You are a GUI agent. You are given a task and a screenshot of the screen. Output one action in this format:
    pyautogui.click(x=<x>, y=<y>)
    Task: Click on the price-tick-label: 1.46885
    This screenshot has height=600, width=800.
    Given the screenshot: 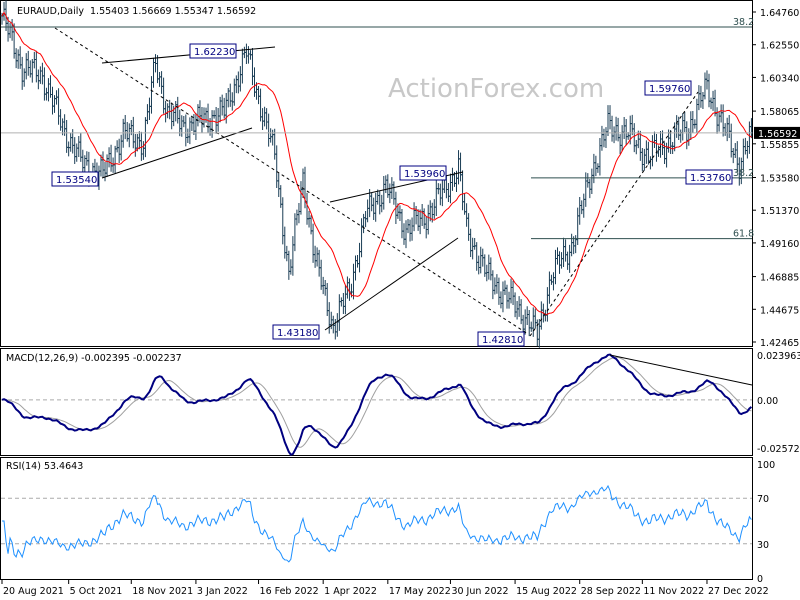 What is the action you would take?
    pyautogui.click(x=779, y=278)
    